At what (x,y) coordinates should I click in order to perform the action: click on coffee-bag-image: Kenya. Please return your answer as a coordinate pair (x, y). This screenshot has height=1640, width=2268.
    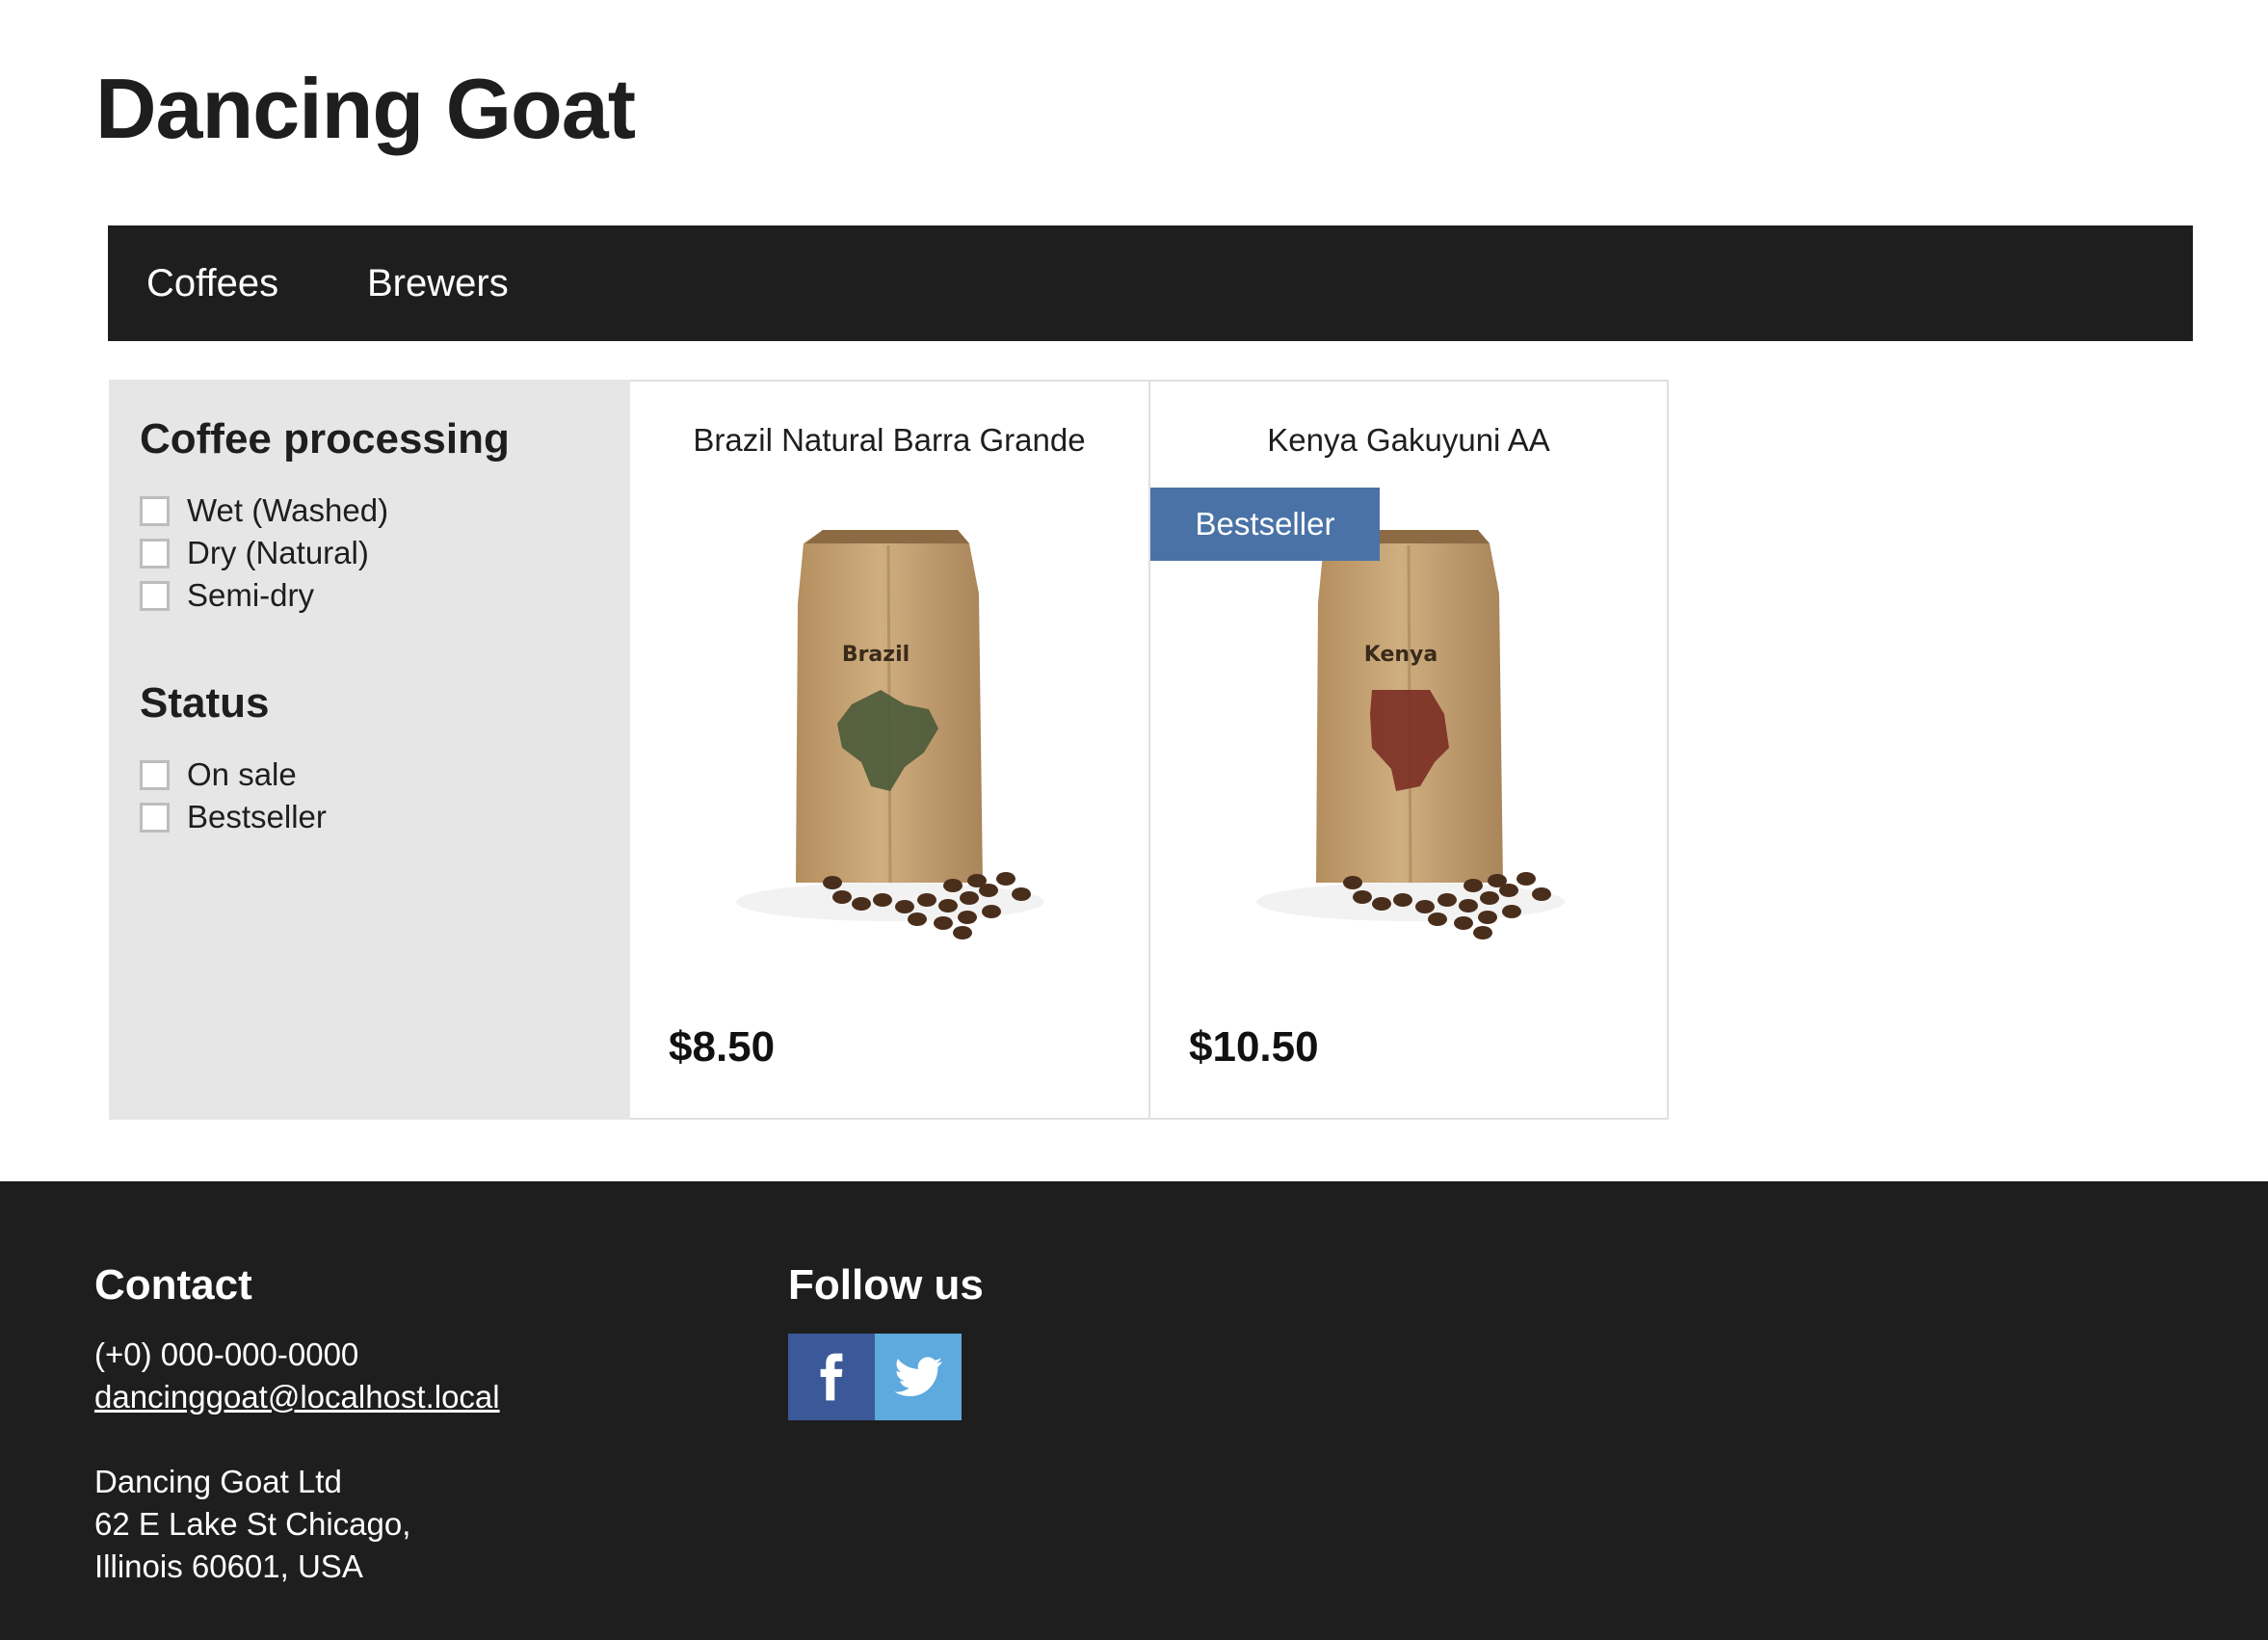
    Looking at the image, I should click on (1410, 728).